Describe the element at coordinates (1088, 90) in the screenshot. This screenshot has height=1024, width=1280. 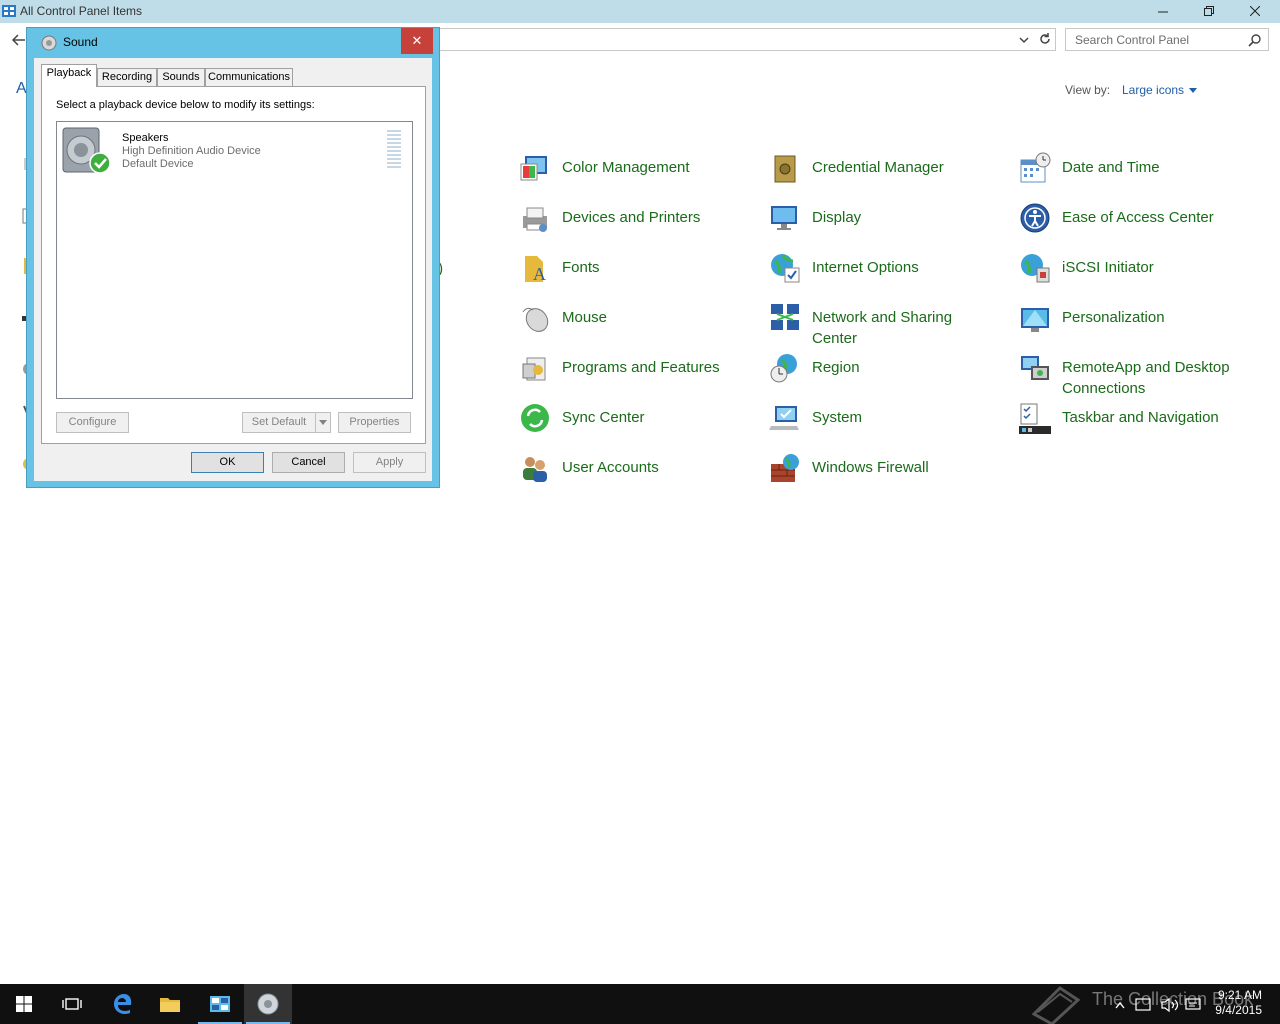
I see `view-by-label: View by:` at that location.